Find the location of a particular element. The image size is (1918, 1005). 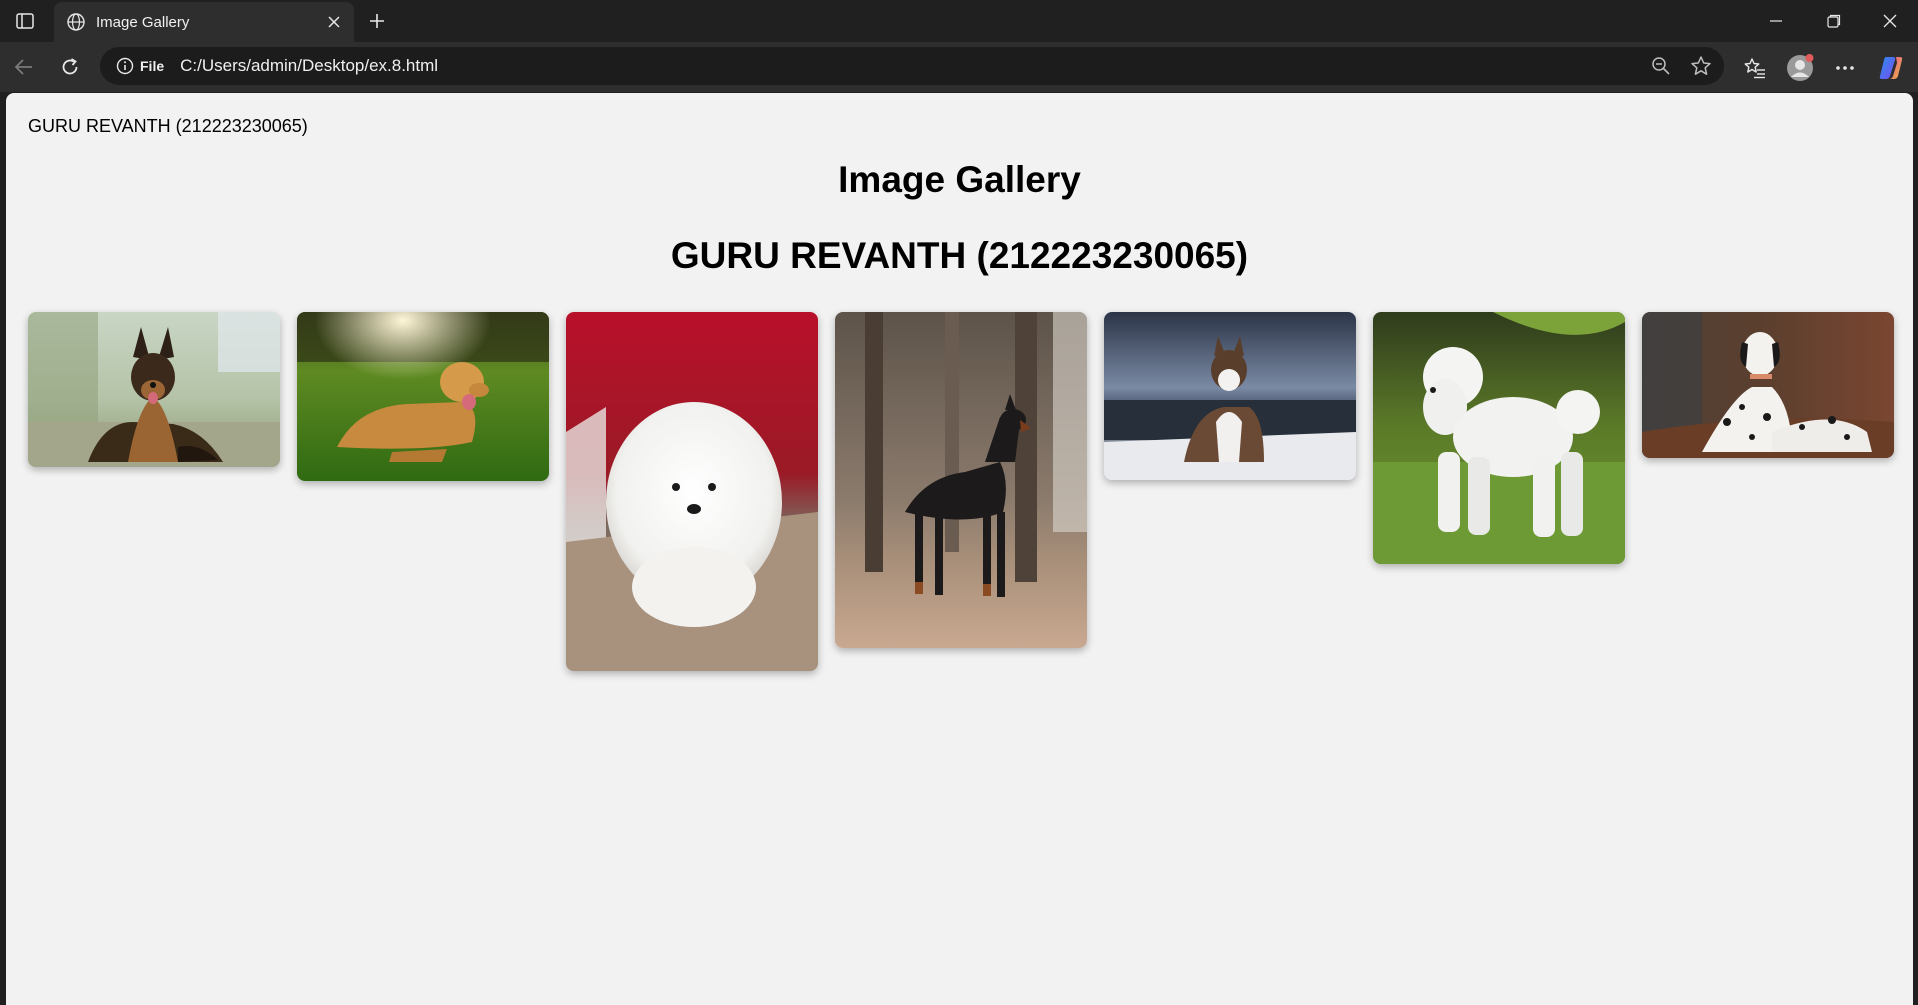

zoom-out-icon is located at coordinates (1661, 66).